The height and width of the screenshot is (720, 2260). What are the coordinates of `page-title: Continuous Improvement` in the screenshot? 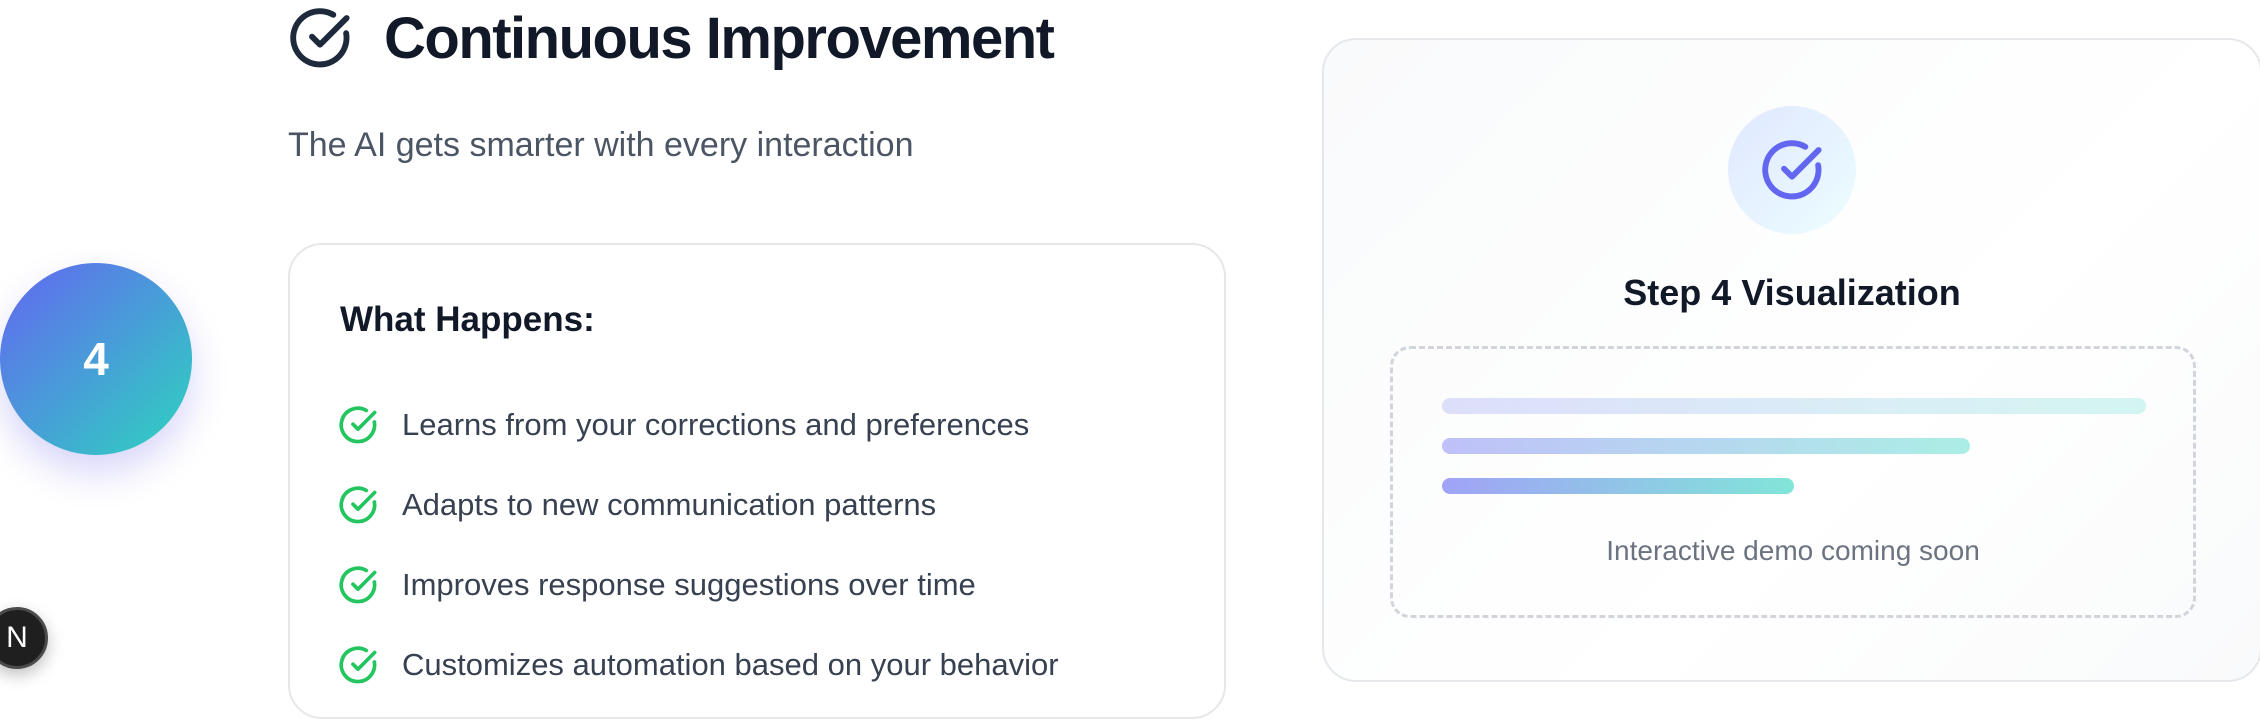 It's located at (719, 38).